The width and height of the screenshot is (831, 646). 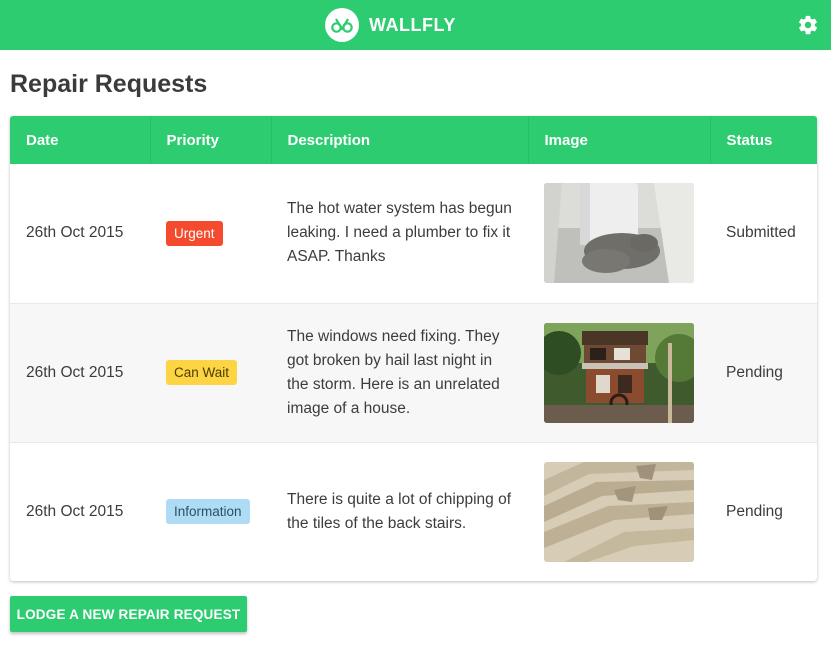 I want to click on status-cell: Submitted, so click(x=761, y=233).